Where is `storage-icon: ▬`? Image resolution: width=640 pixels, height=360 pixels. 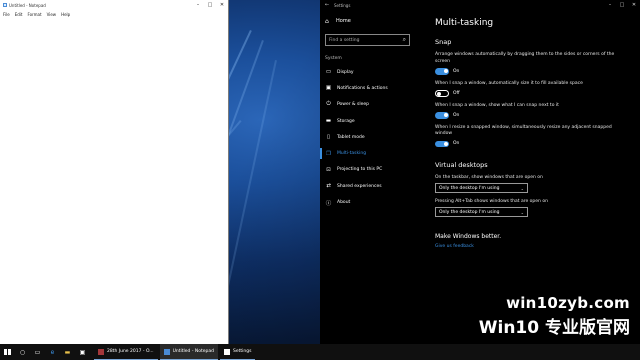
storage-icon: ▬ is located at coordinates (328, 121).